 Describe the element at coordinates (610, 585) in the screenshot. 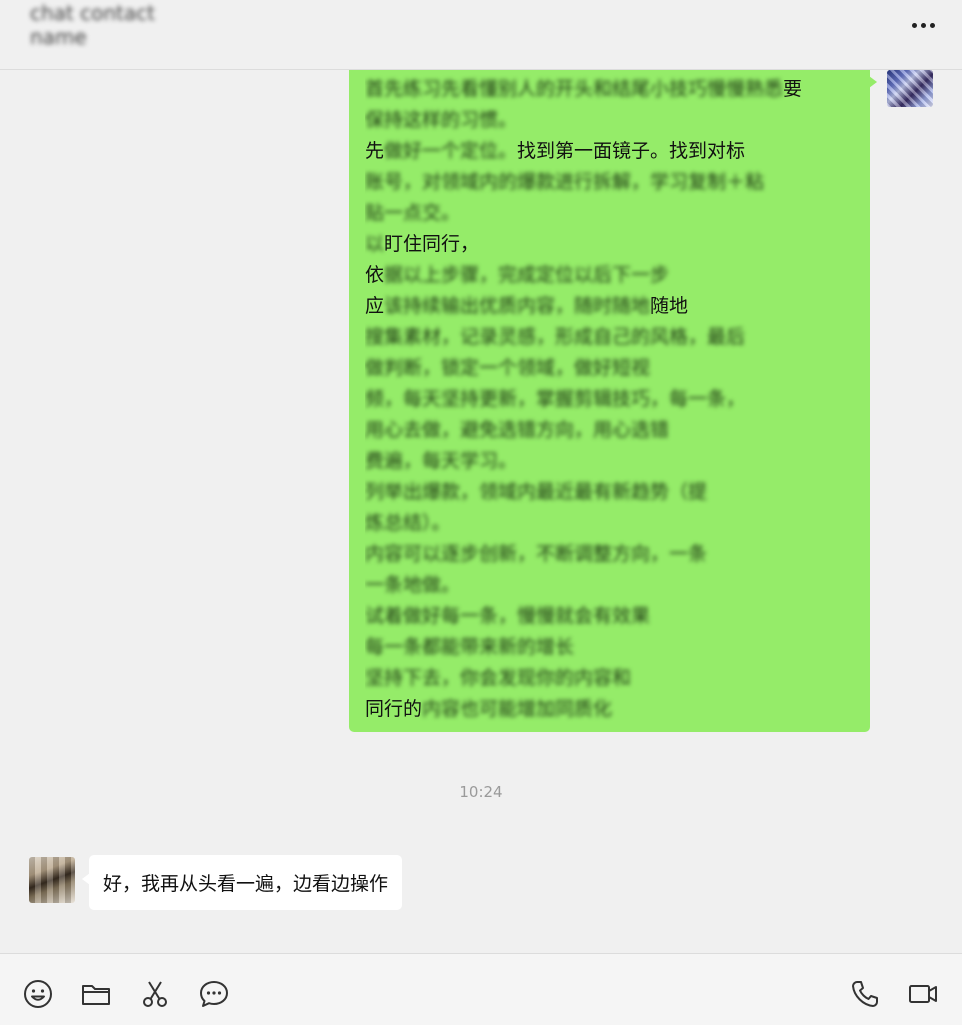

I see `message-line: 一条地做。` at that location.